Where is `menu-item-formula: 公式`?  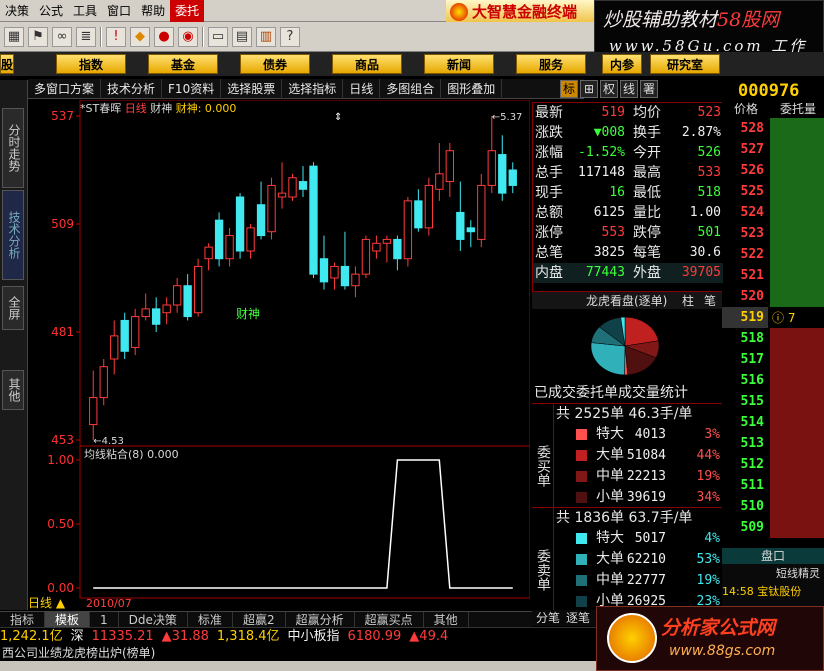 menu-item-formula: 公式 is located at coordinates (51, 11).